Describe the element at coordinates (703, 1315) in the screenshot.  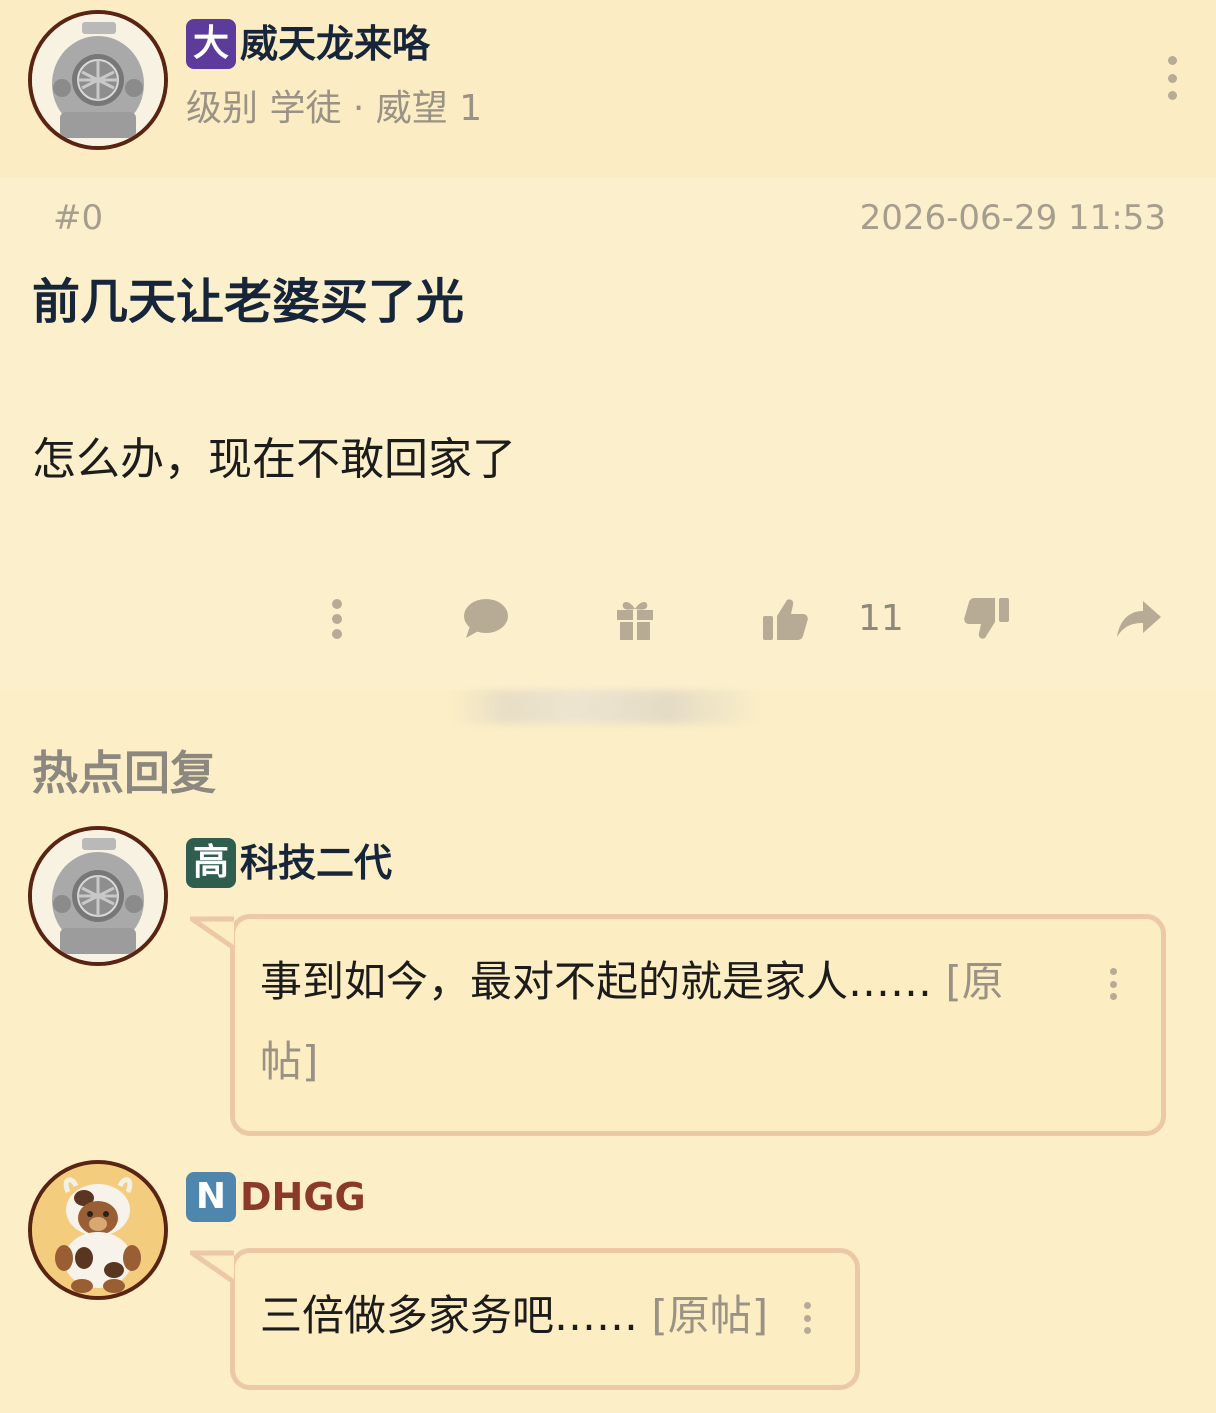
I see `original-post-link: [原帖]` at that location.